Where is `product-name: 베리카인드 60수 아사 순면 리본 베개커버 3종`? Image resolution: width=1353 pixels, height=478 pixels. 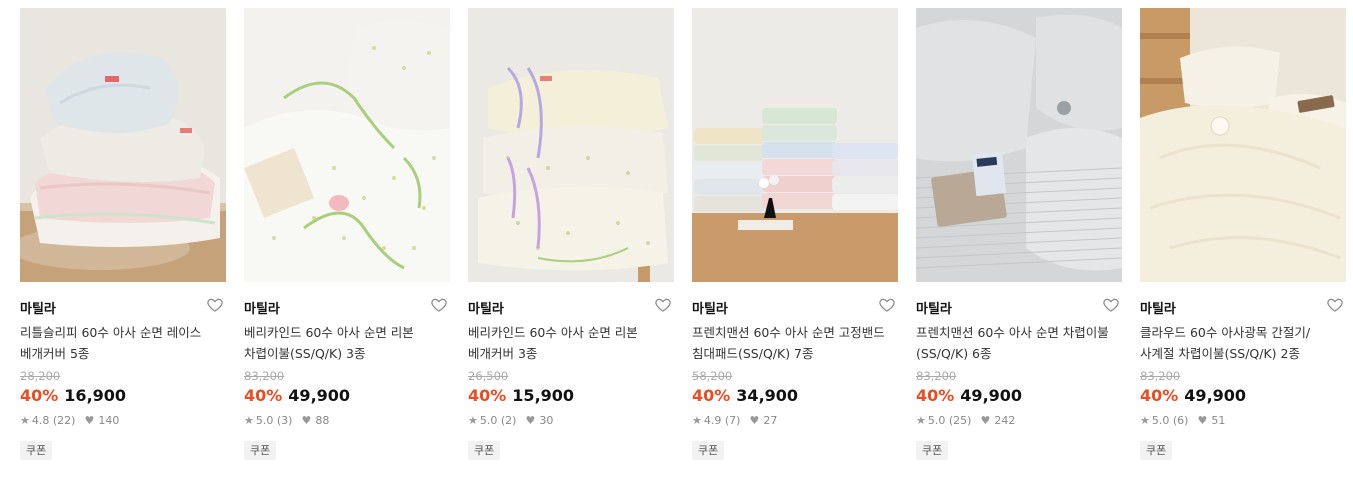 product-name: 베리카인드 60수 아사 순면 리본 베개커버 3종 is located at coordinates (571, 343).